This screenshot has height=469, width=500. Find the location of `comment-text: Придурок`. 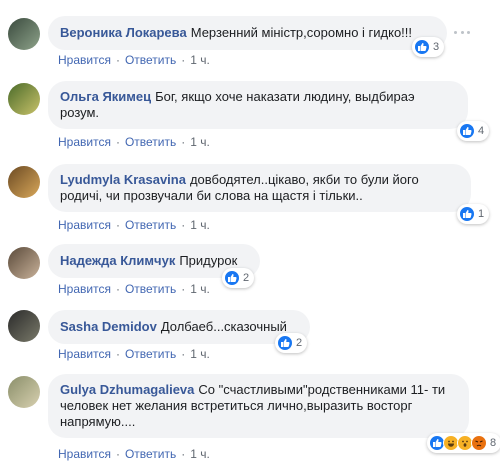

comment-text: Придурок is located at coordinates (208, 260).